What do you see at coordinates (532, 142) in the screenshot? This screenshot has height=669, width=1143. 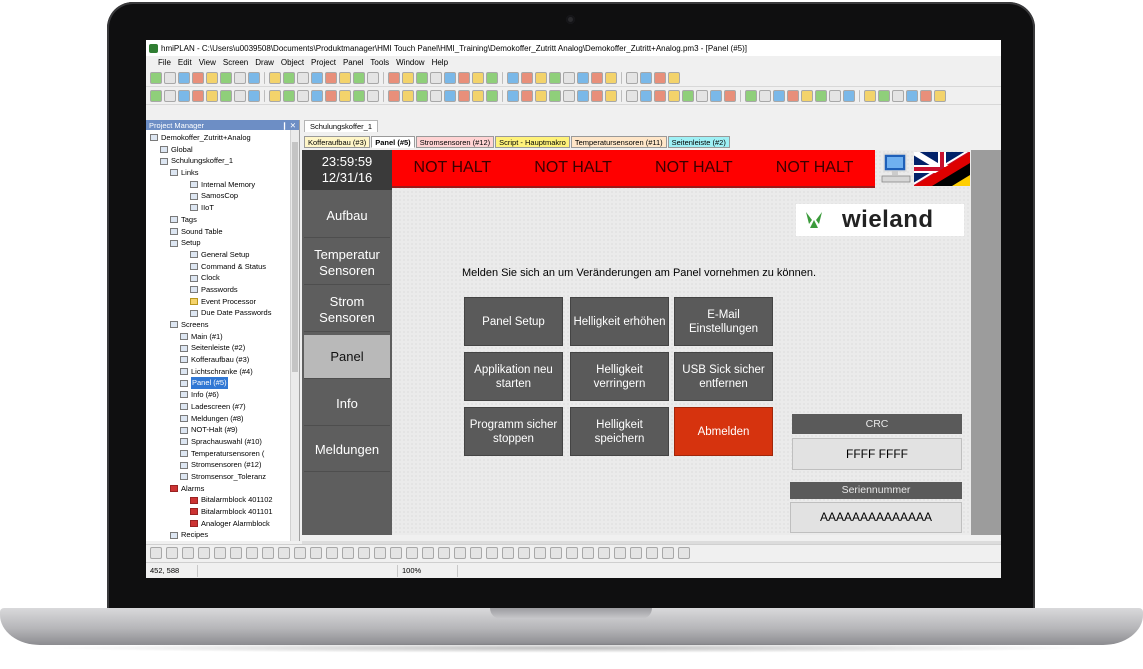 I see `screen-tab: Script - Hauptmakro` at bounding box center [532, 142].